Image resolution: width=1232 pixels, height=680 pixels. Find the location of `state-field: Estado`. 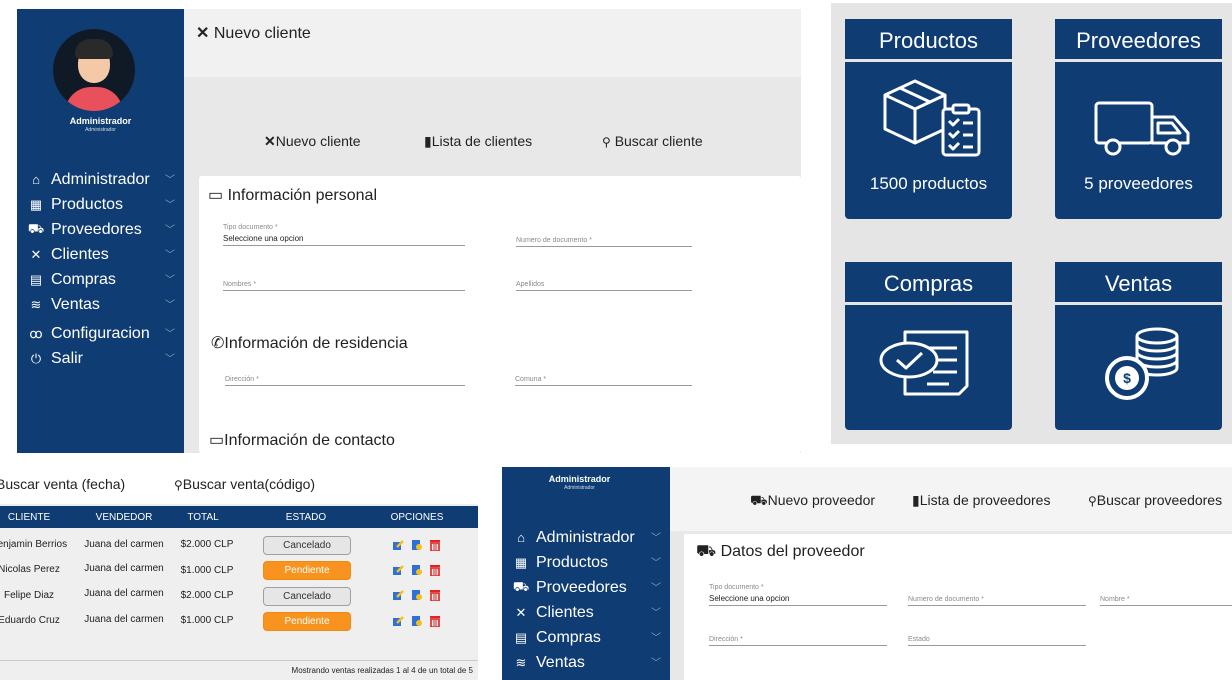

state-field: Estado is located at coordinates (997, 636).